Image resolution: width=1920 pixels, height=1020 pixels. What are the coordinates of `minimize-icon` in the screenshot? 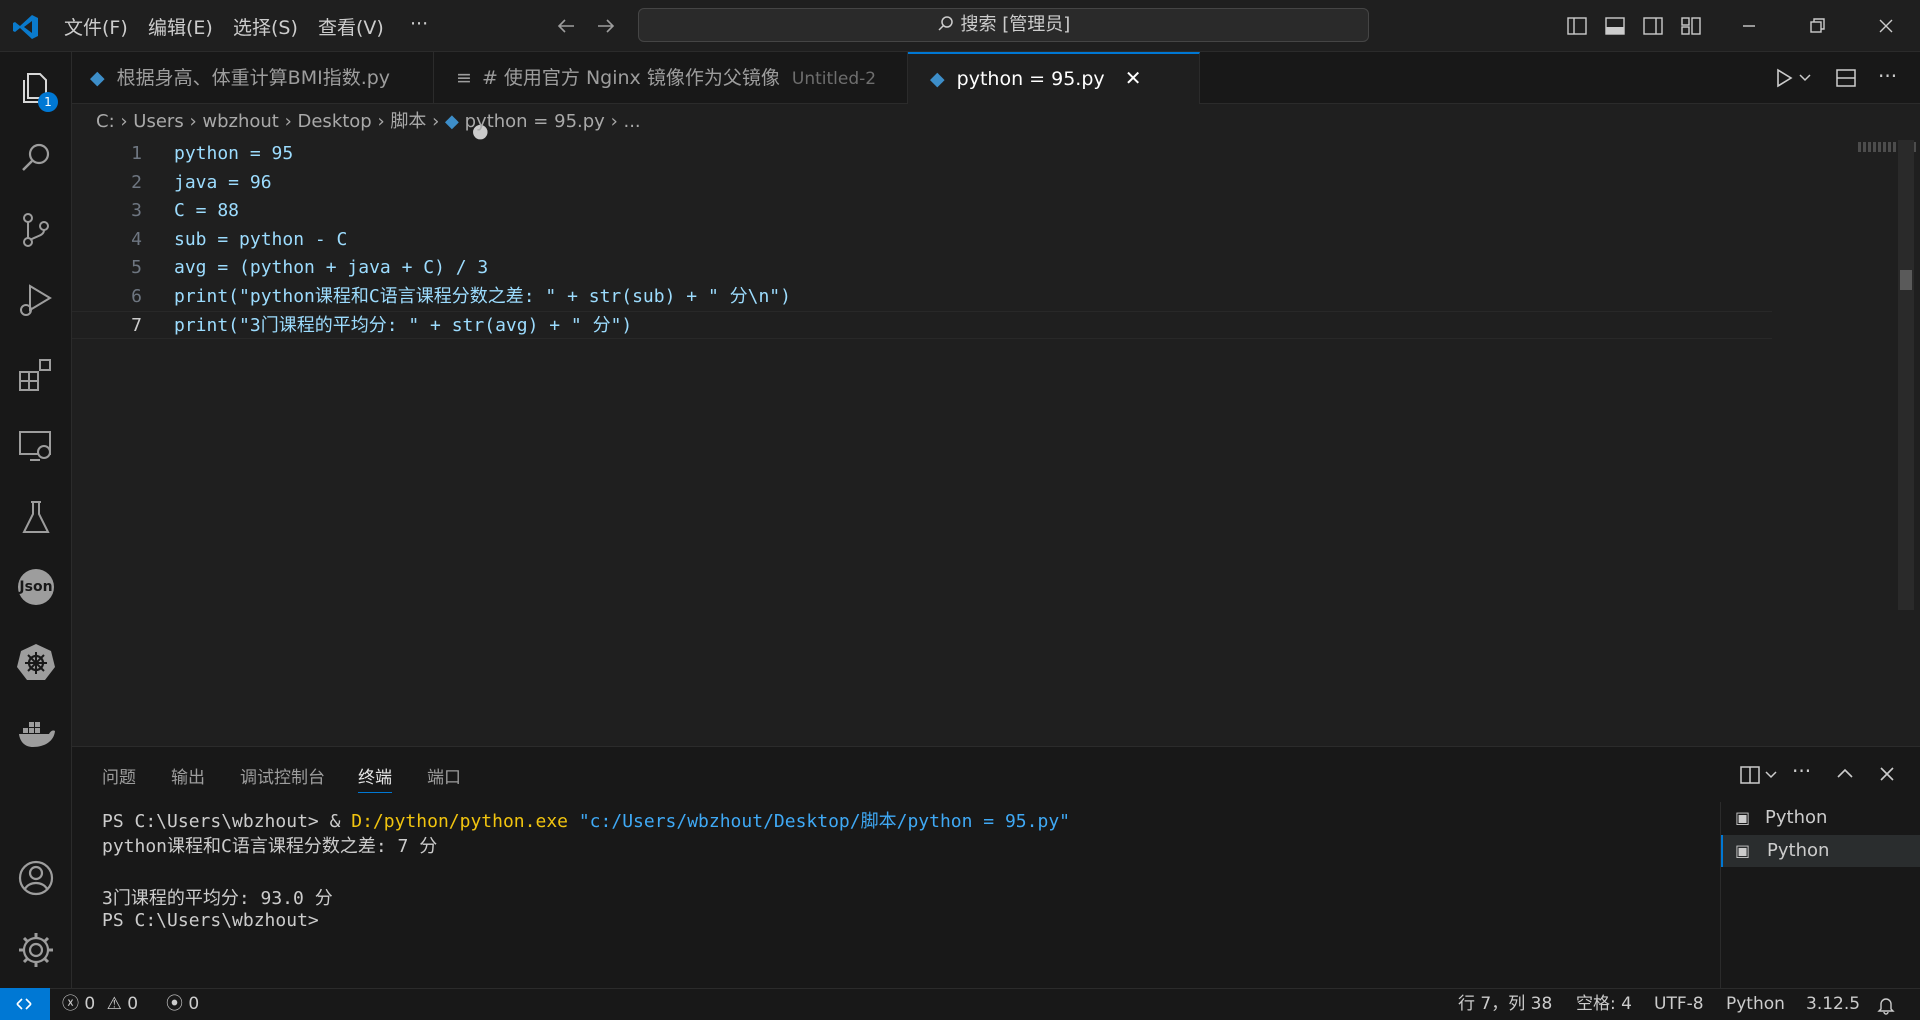 It's located at (1749, 26).